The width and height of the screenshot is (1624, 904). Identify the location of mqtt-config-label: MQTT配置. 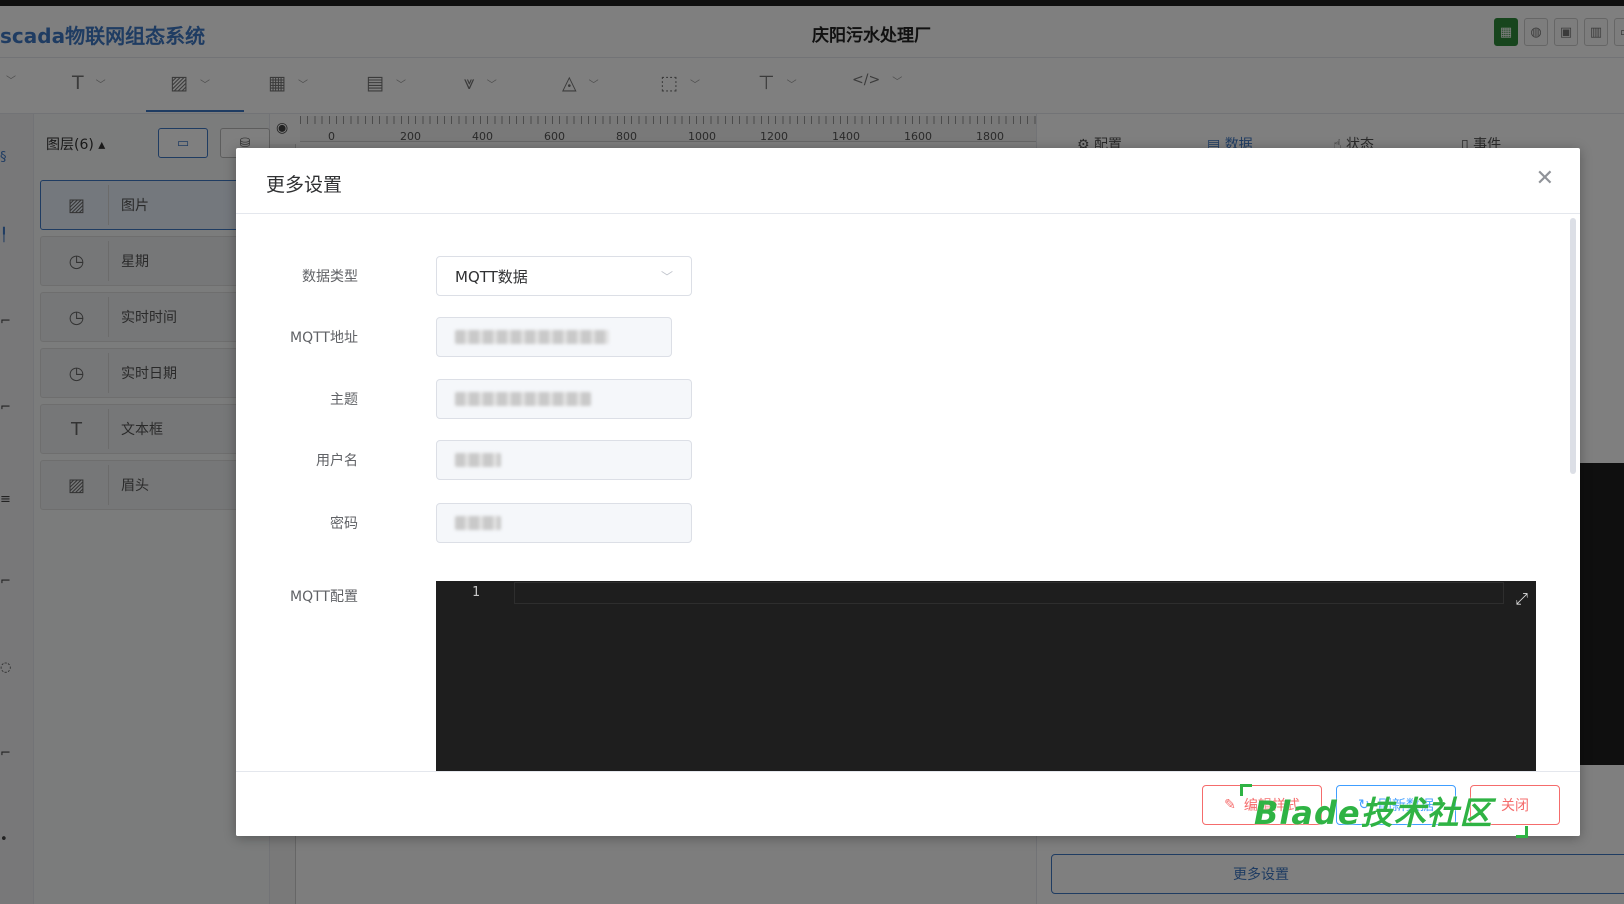
(324, 597).